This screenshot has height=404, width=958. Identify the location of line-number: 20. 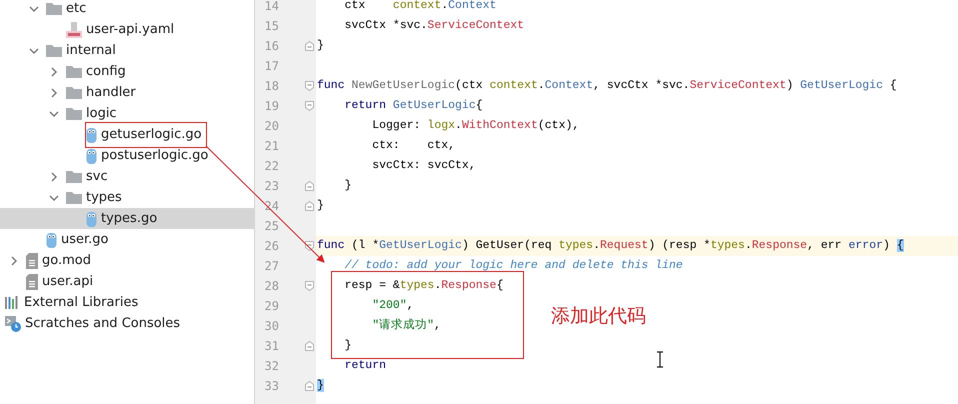
(271, 126).